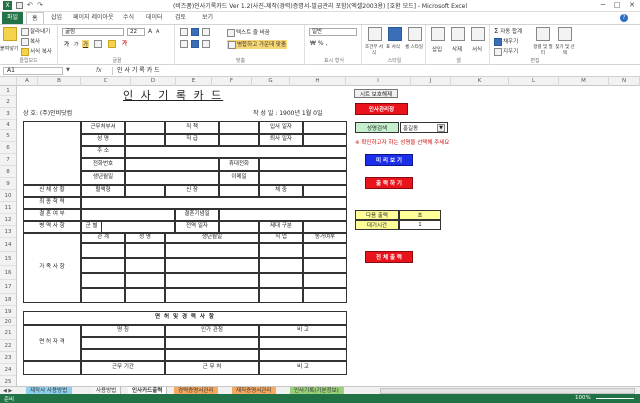 The height and width of the screenshot is (403, 640). What do you see at coordinates (68, 70) in the screenshot?
I see `name-box-dropdown-icon: ▼` at bounding box center [68, 70].